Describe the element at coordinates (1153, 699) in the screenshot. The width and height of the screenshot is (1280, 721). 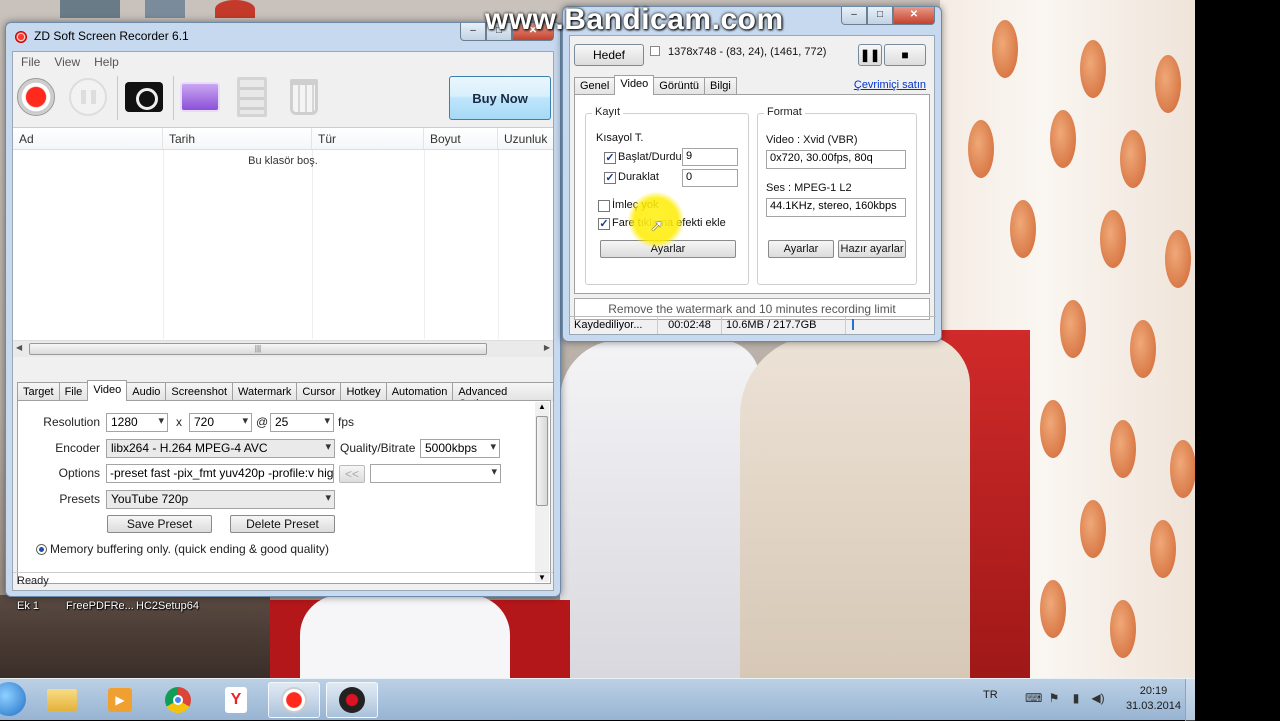
I see `clock: 20:19 31.03.2014` at that location.